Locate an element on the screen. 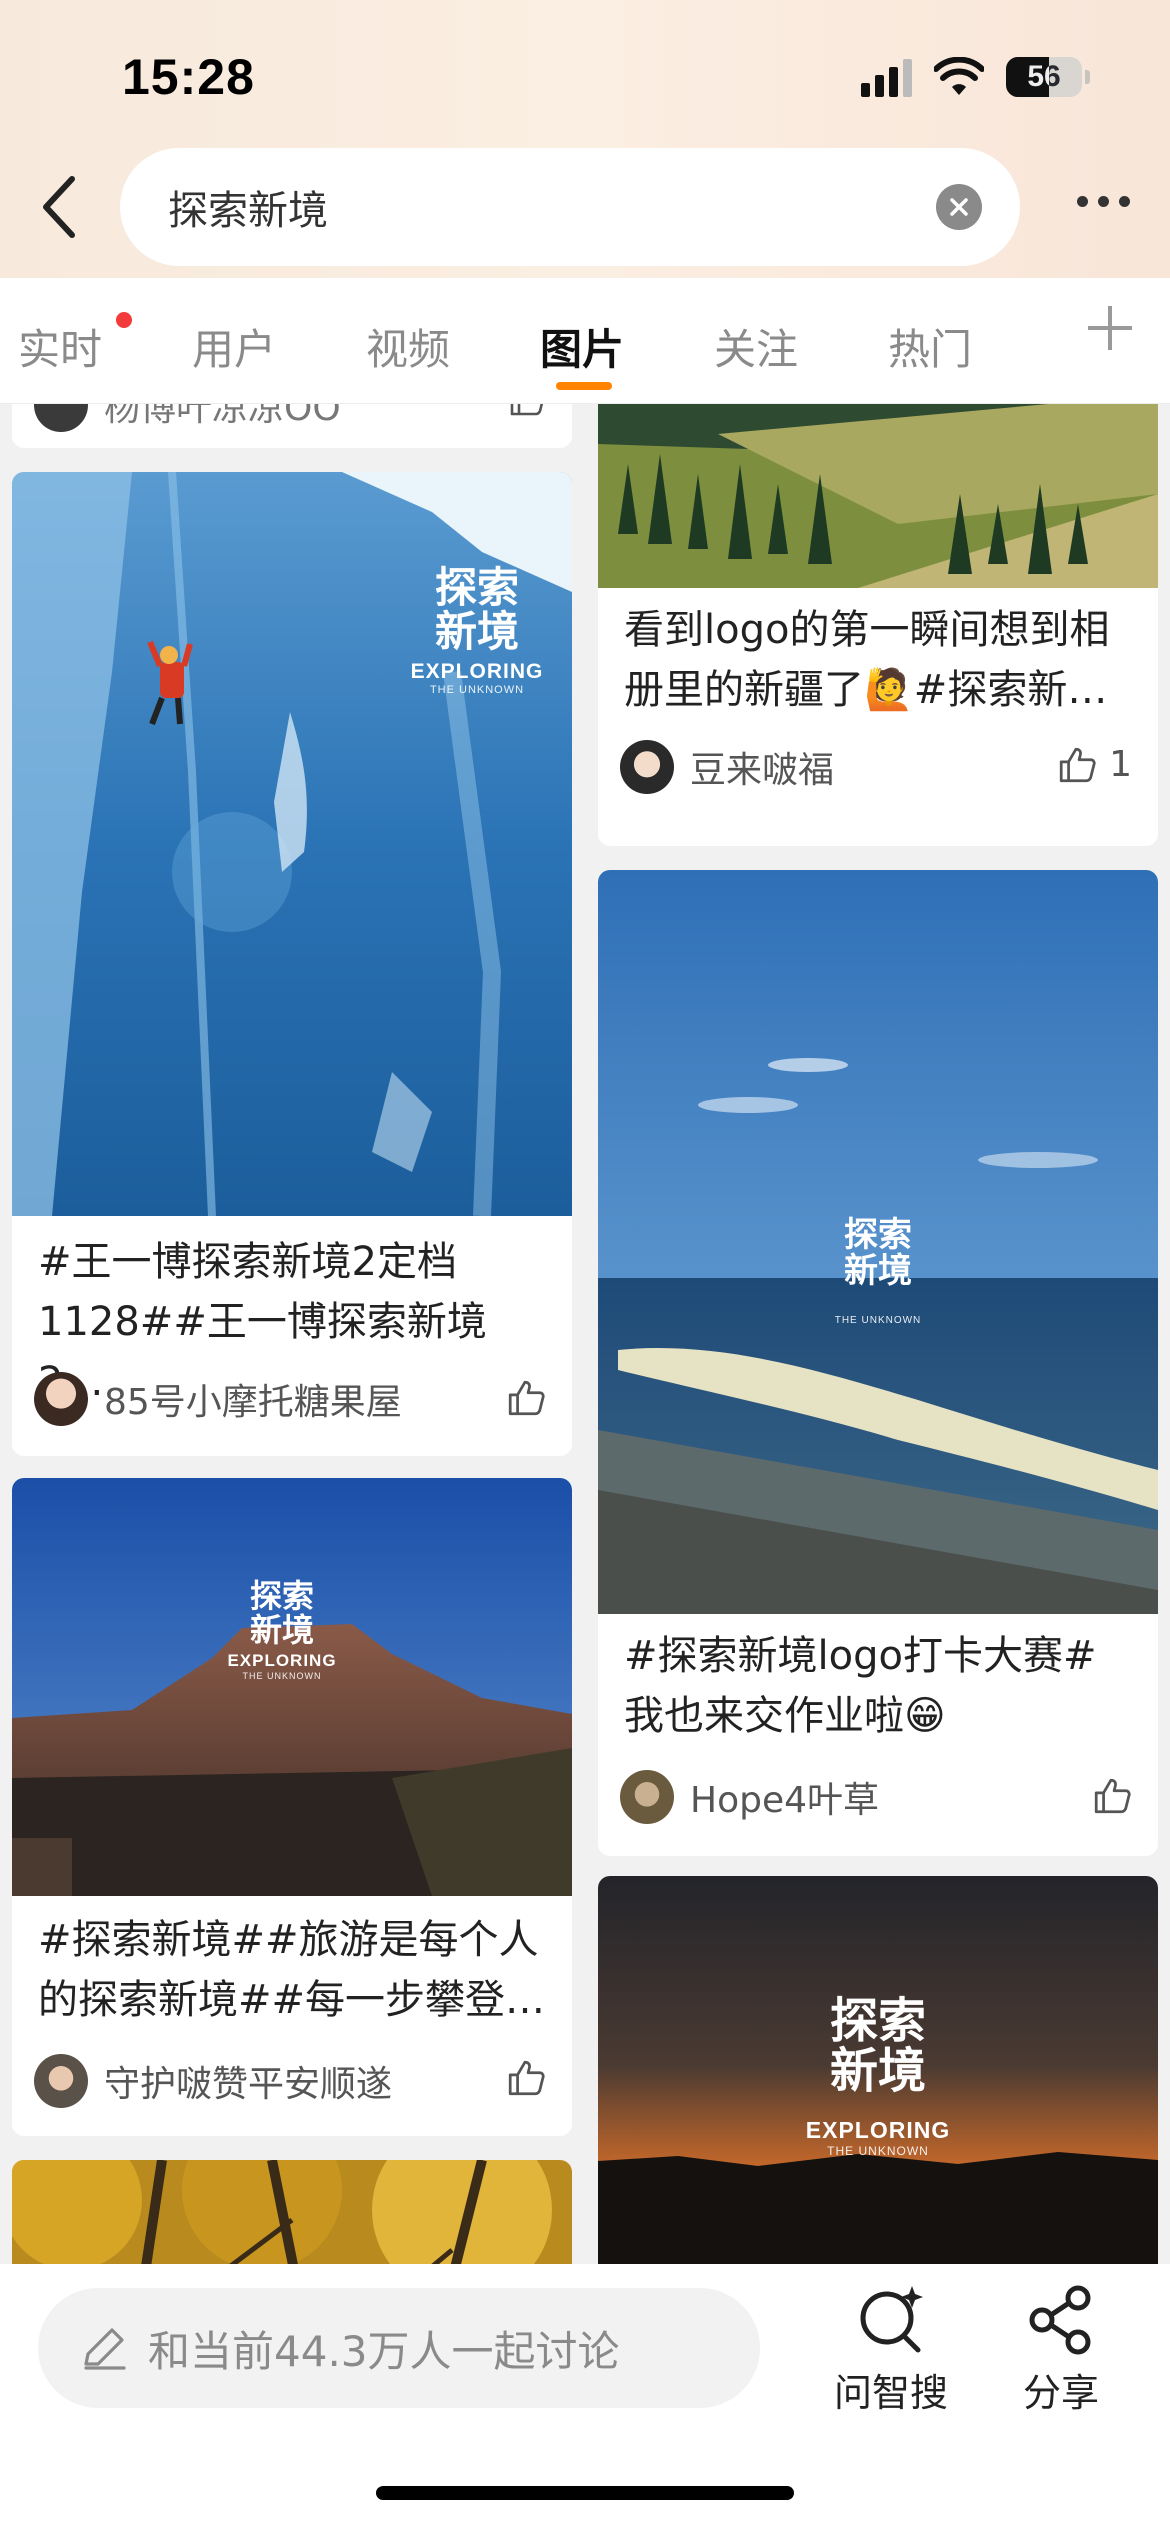 The height and width of the screenshot is (2532, 1170). status-time: 15:28 is located at coordinates (188, 77).